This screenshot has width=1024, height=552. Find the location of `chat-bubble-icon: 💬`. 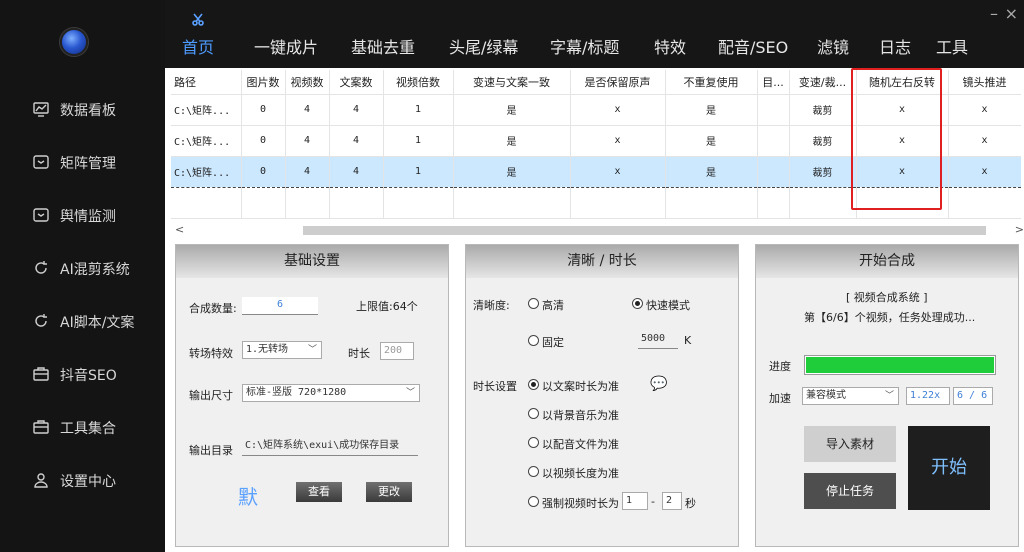

chat-bubble-icon: 💬 is located at coordinates (658, 384).